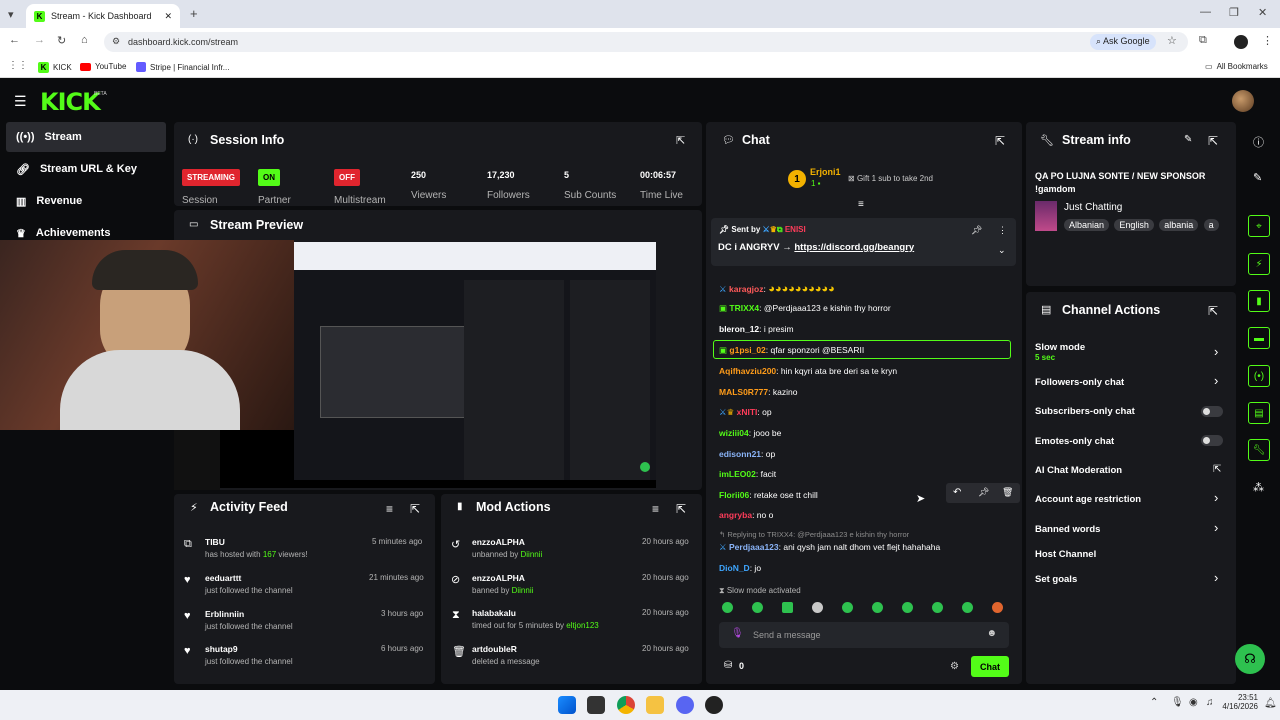 The width and height of the screenshot is (1280, 720). I want to click on category-name: Just Chatting, so click(1093, 207).